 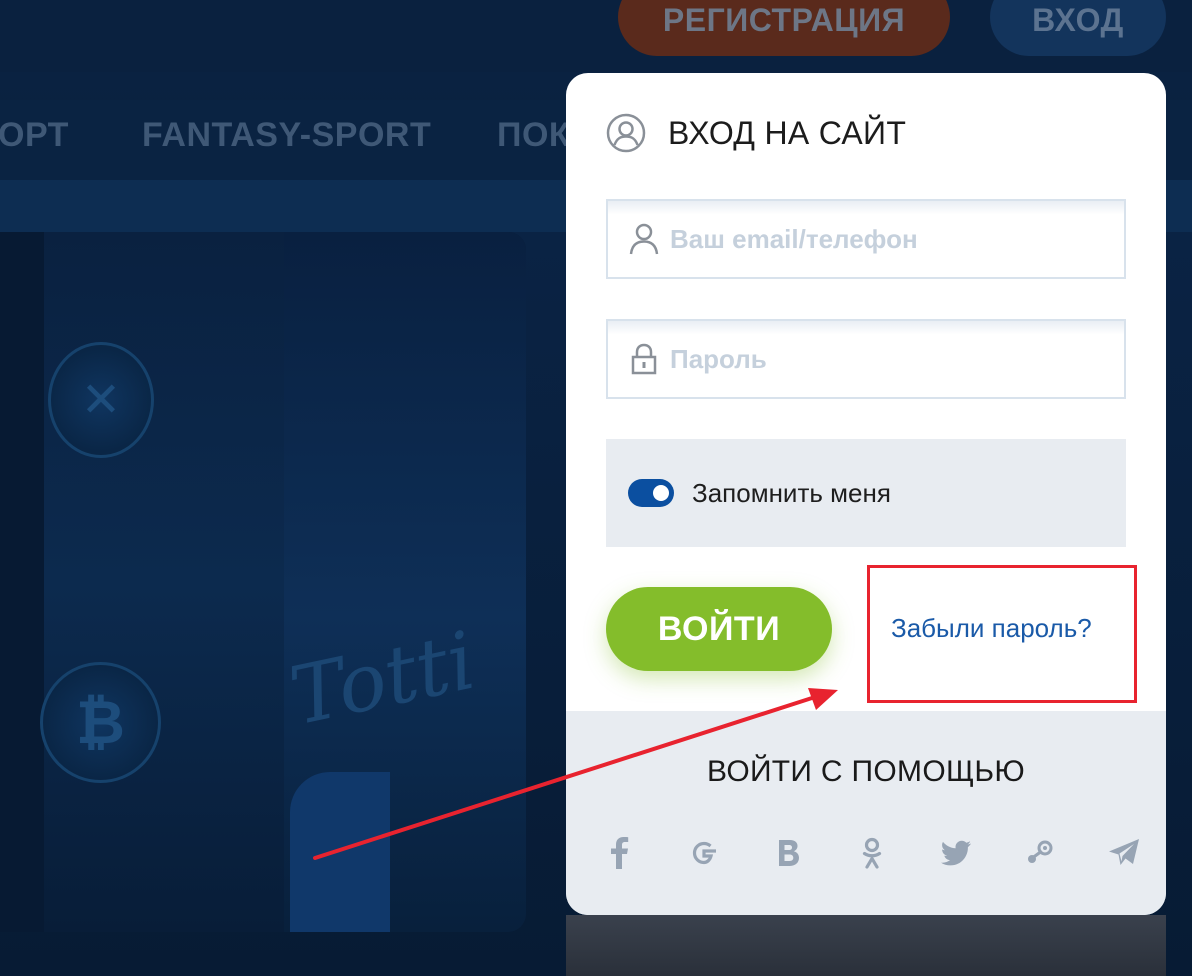 I want to click on remember-me-row: Запомнить меня, so click(x=866, y=493).